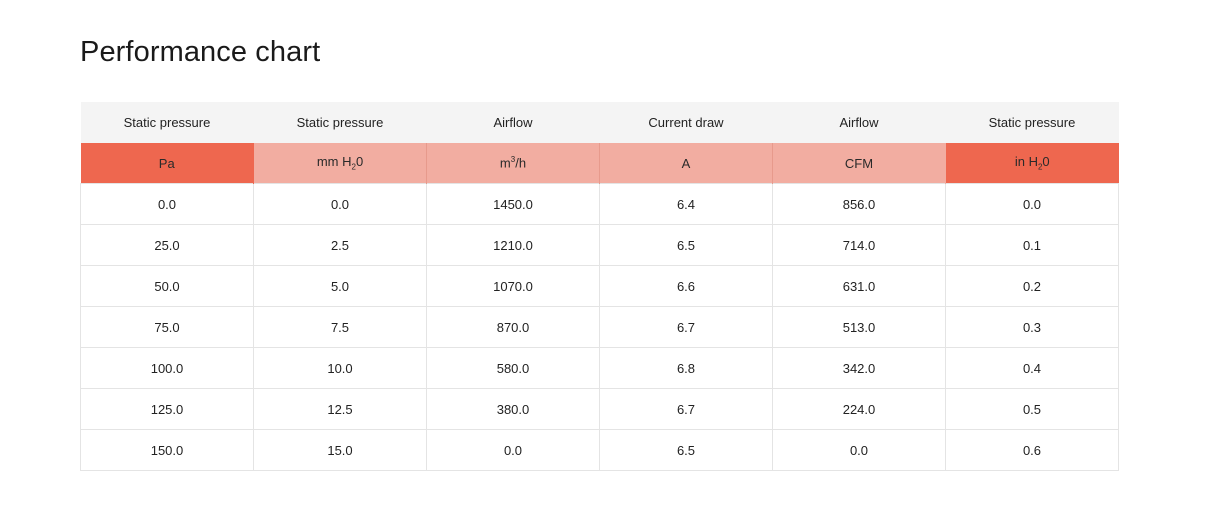  Describe the element at coordinates (859, 409) in the screenshot. I see `table-cell: 224.0` at that location.